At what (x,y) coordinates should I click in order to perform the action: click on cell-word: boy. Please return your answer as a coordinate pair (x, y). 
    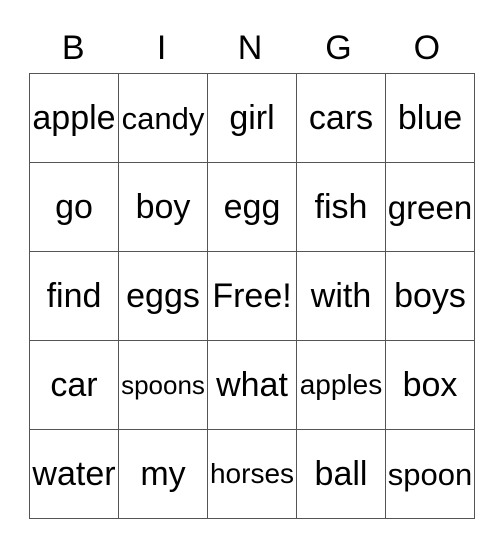
    Looking at the image, I should click on (163, 207).